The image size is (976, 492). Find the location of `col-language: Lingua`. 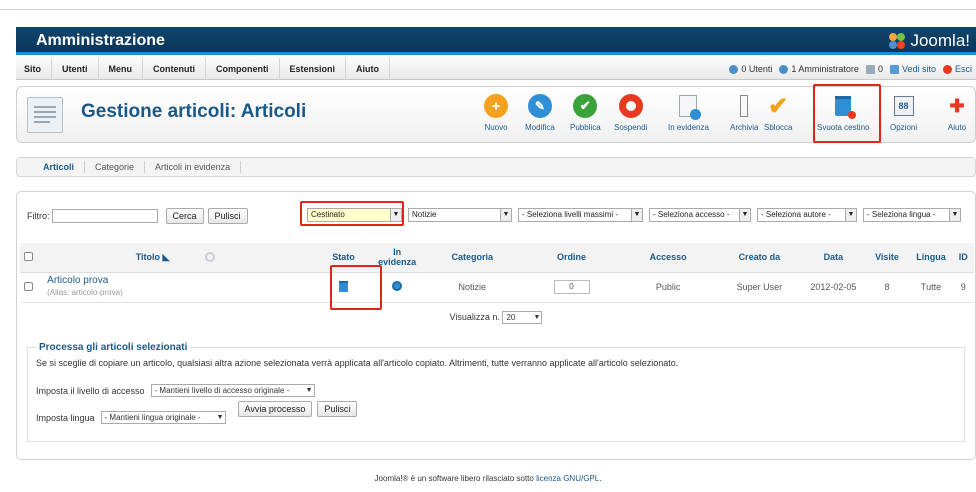

col-language: Lingua is located at coordinates (931, 258).